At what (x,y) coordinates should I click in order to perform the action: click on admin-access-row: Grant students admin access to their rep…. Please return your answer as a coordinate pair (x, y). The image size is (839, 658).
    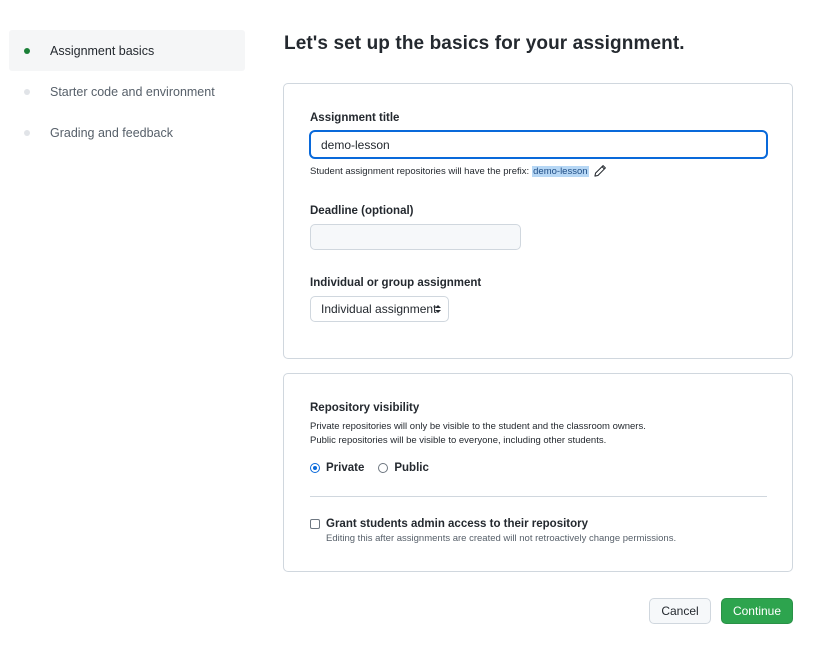
    Looking at the image, I should click on (449, 524).